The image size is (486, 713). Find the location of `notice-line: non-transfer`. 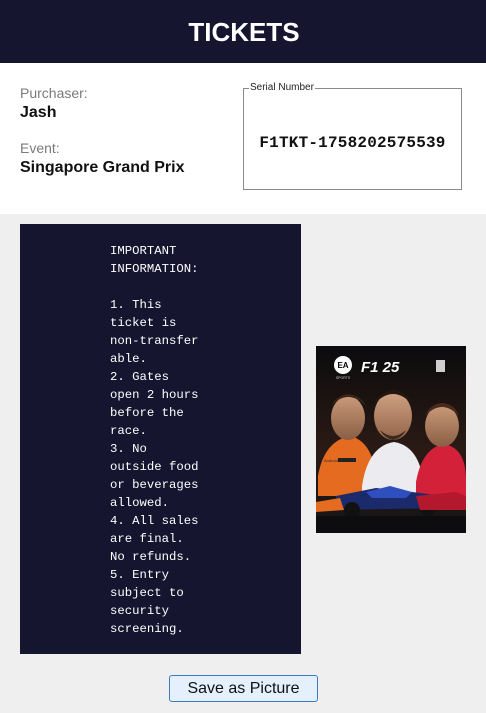

notice-line: non-transfer is located at coordinates (154, 341).